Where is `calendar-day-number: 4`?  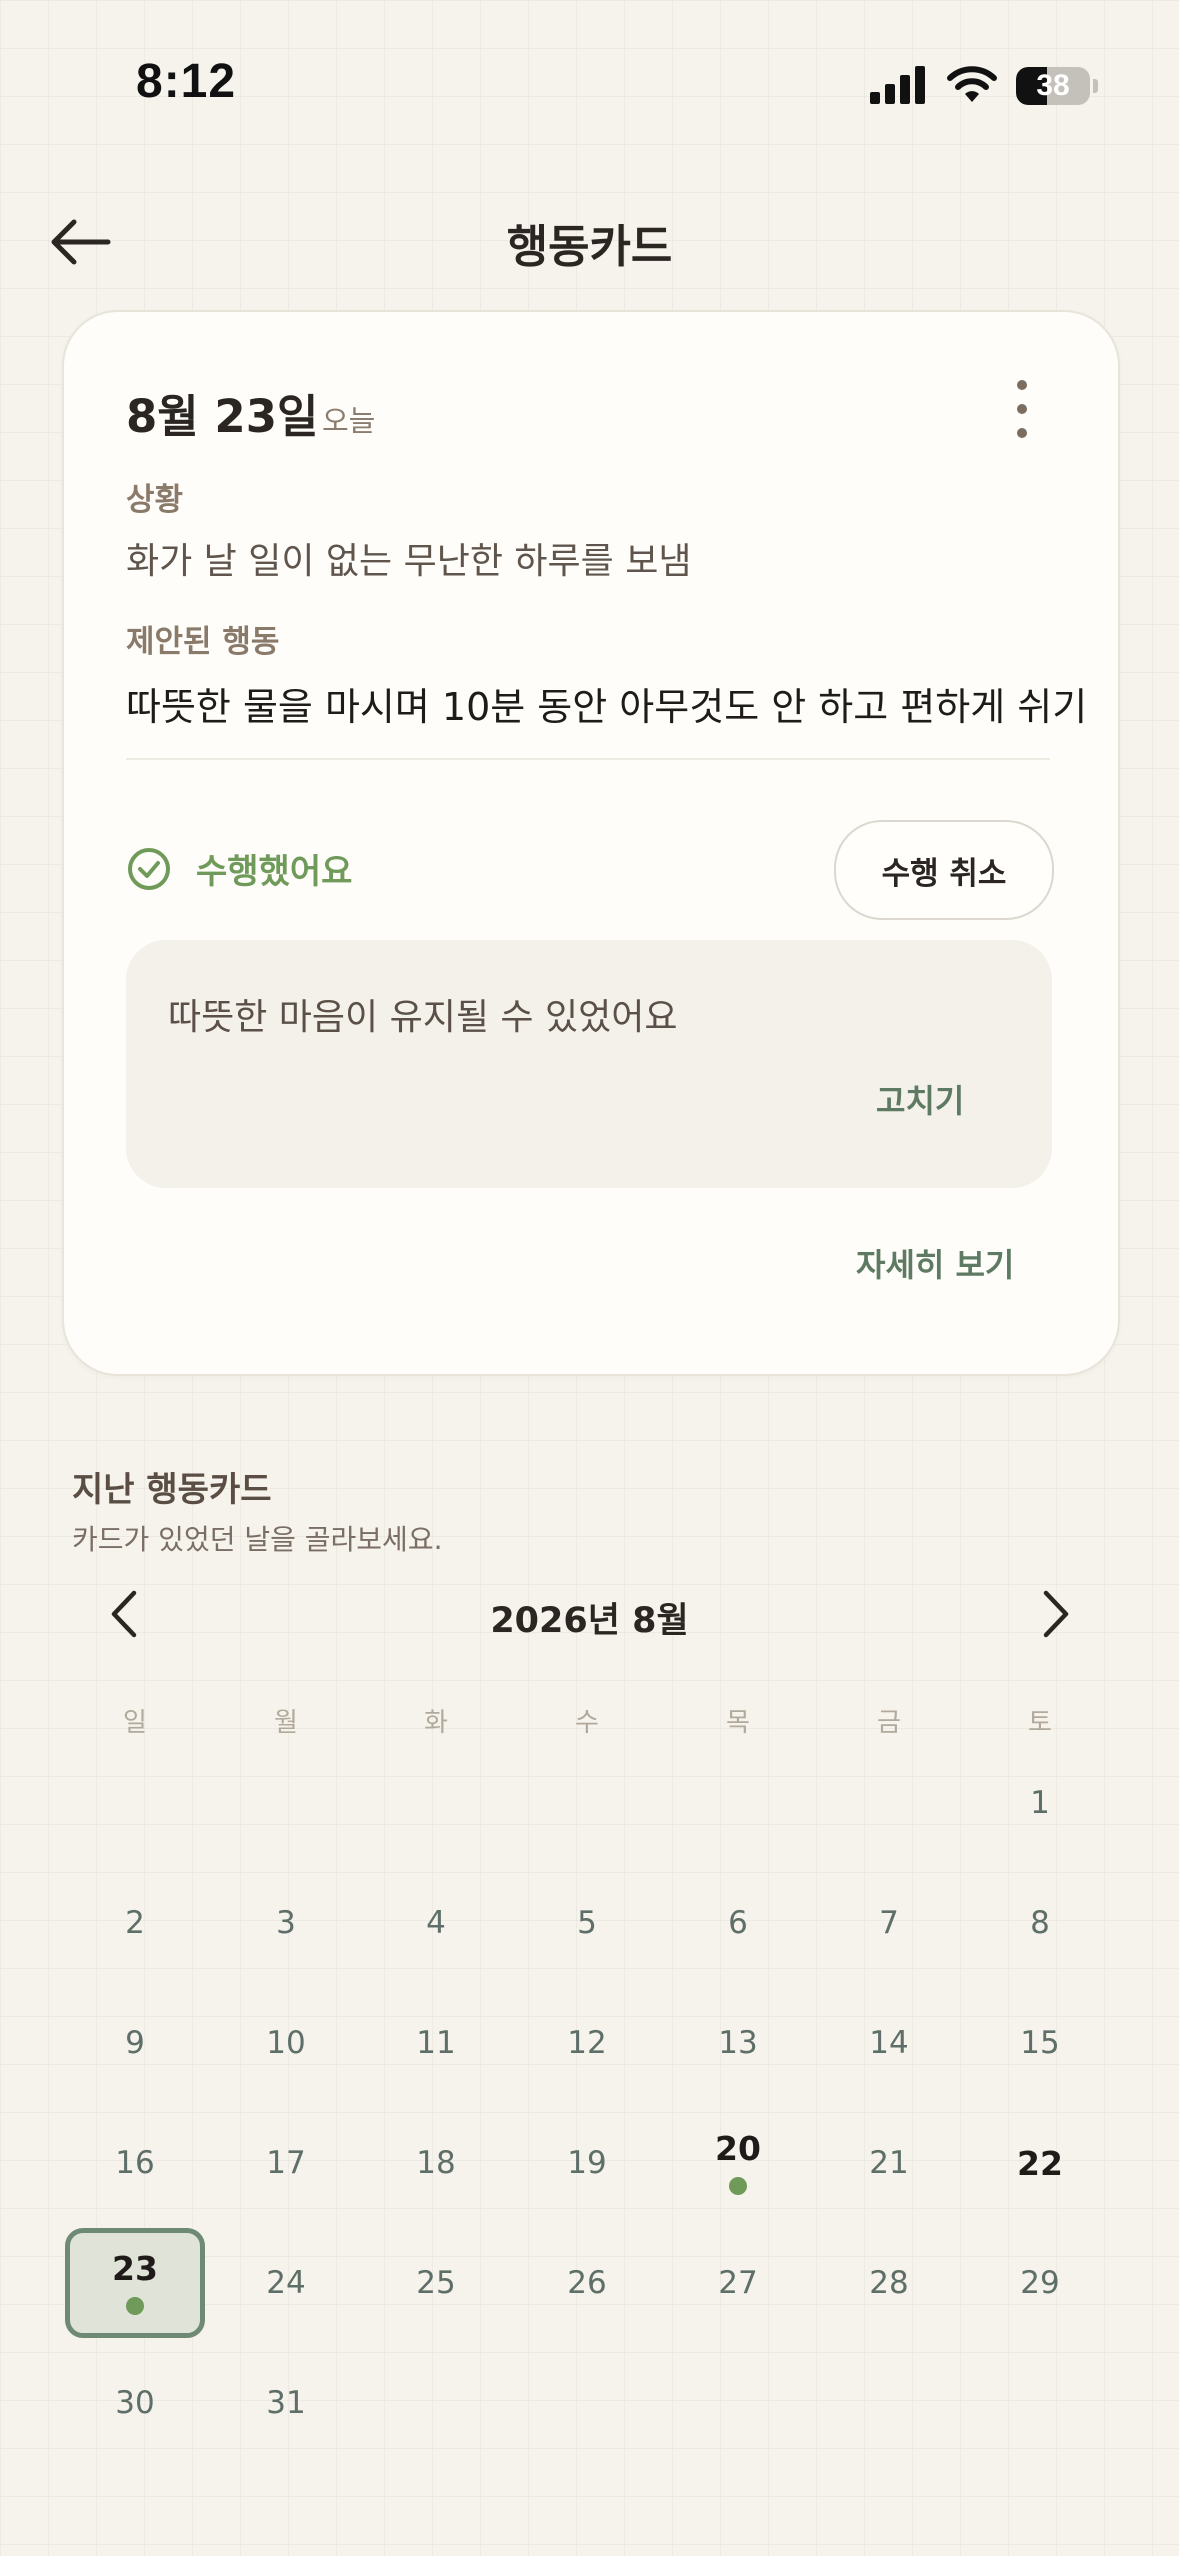
calendar-day-number: 4 is located at coordinates (436, 1922).